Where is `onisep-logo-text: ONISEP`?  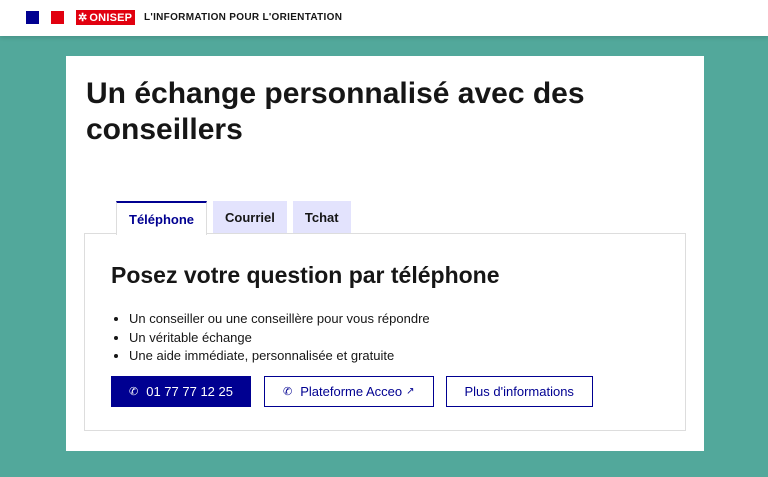 onisep-logo-text: ONISEP is located at coordinates (111, 17).